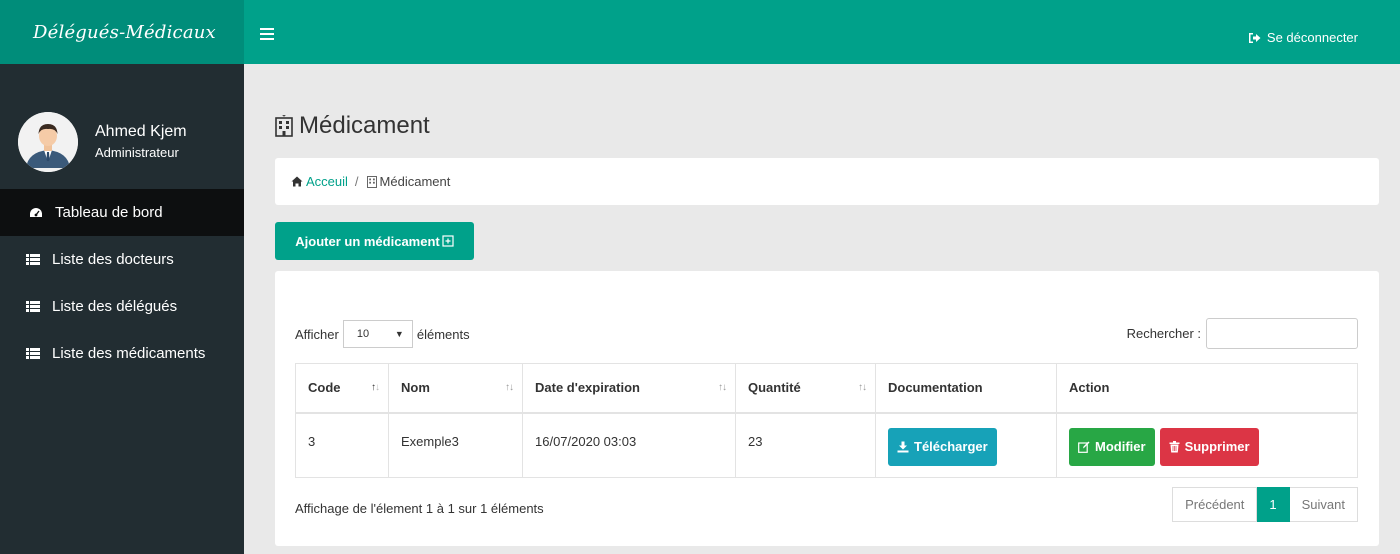 This screenshot has height=554, width=1400. What do you see at coordinates (805, 445) in the screenshot?
I see `cell-quantite: 23` at bounding box center [805, 445].